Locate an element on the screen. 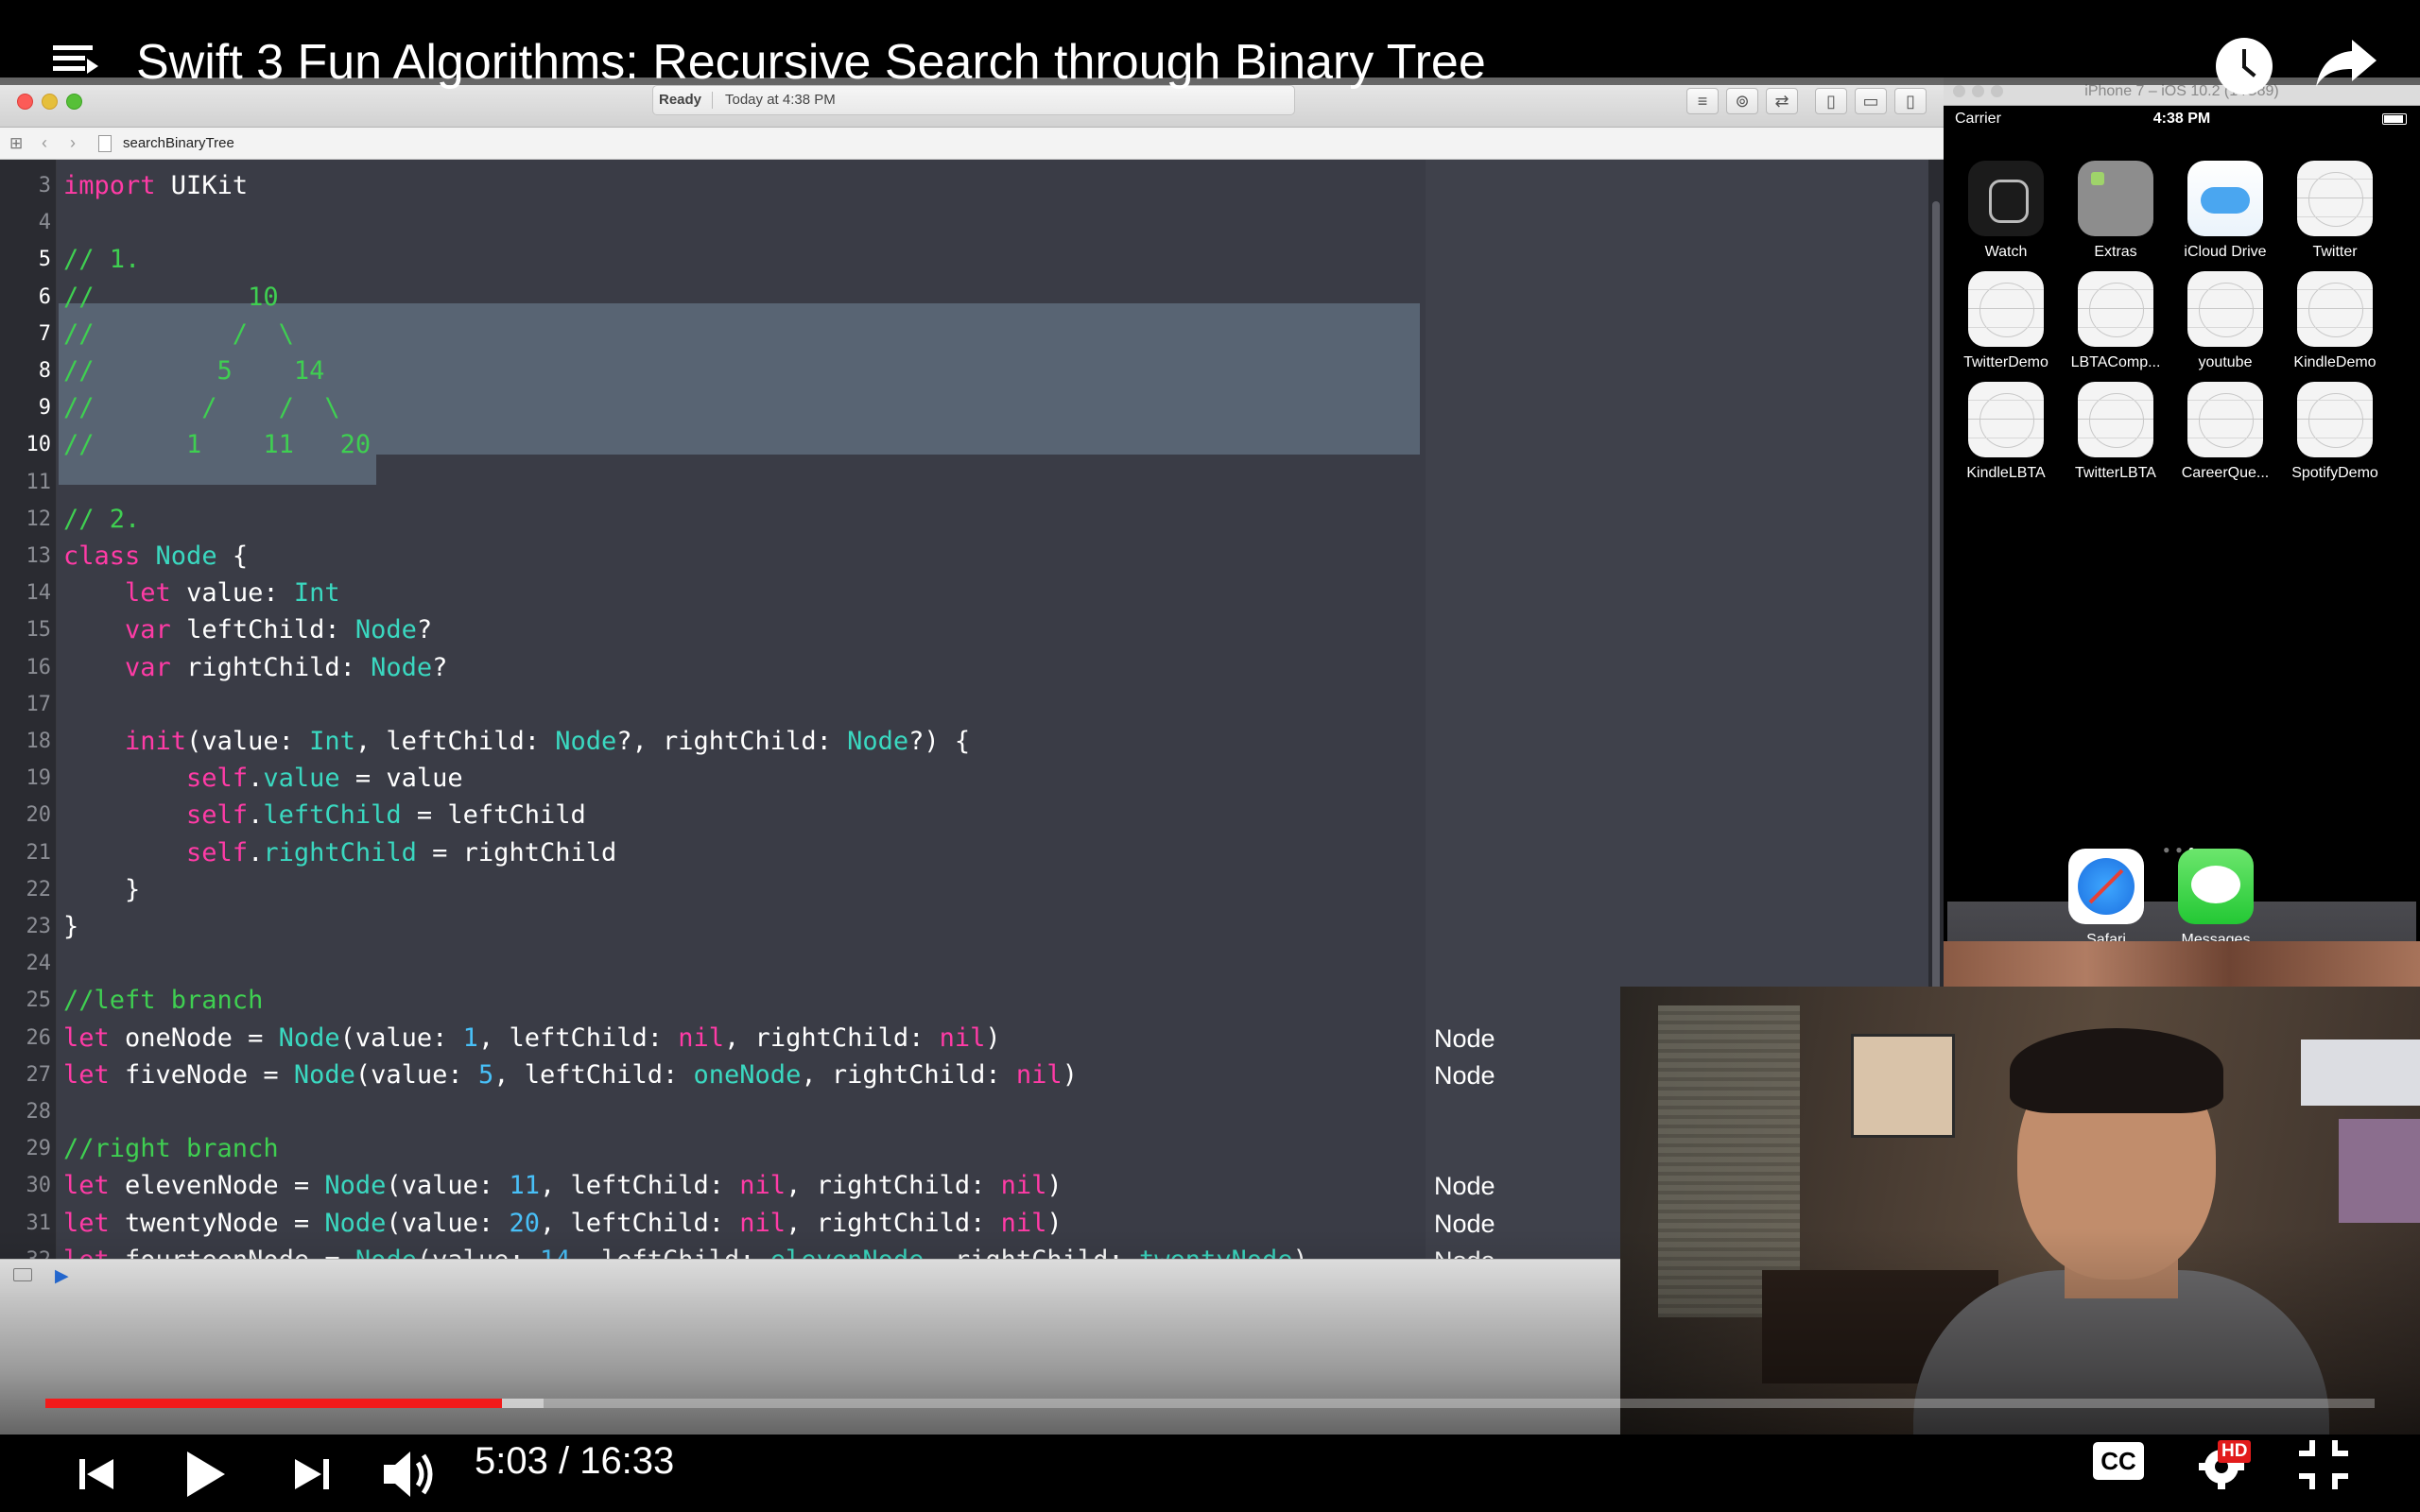 This screenshot has width=2420, height=1512. code-text: self.rightChild = rightChild is located at coordinates (339, 853).